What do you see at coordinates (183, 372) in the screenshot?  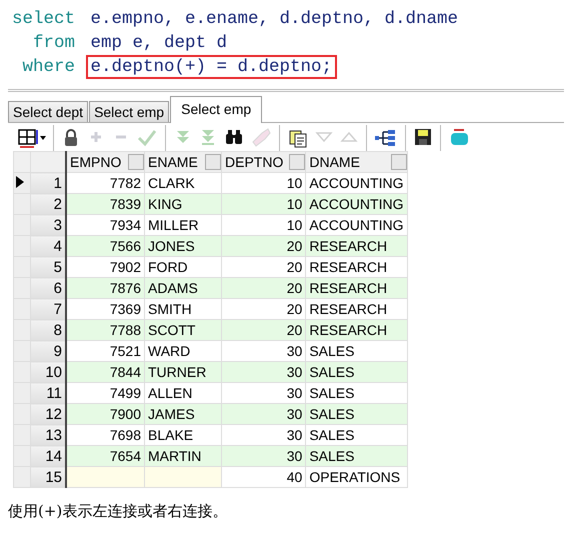 I see `table-cell: TURNER` at bounding box center [183, 372].